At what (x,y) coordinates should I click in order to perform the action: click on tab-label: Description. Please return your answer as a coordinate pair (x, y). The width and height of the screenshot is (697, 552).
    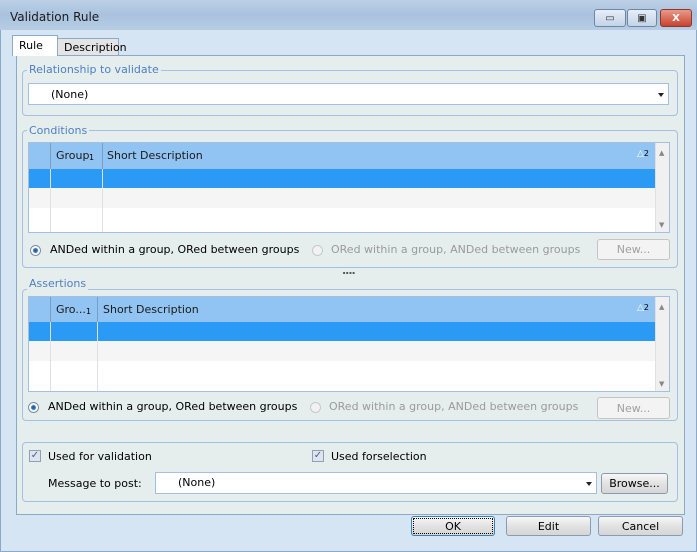
    Looking at the image, I should click on (95, 47).